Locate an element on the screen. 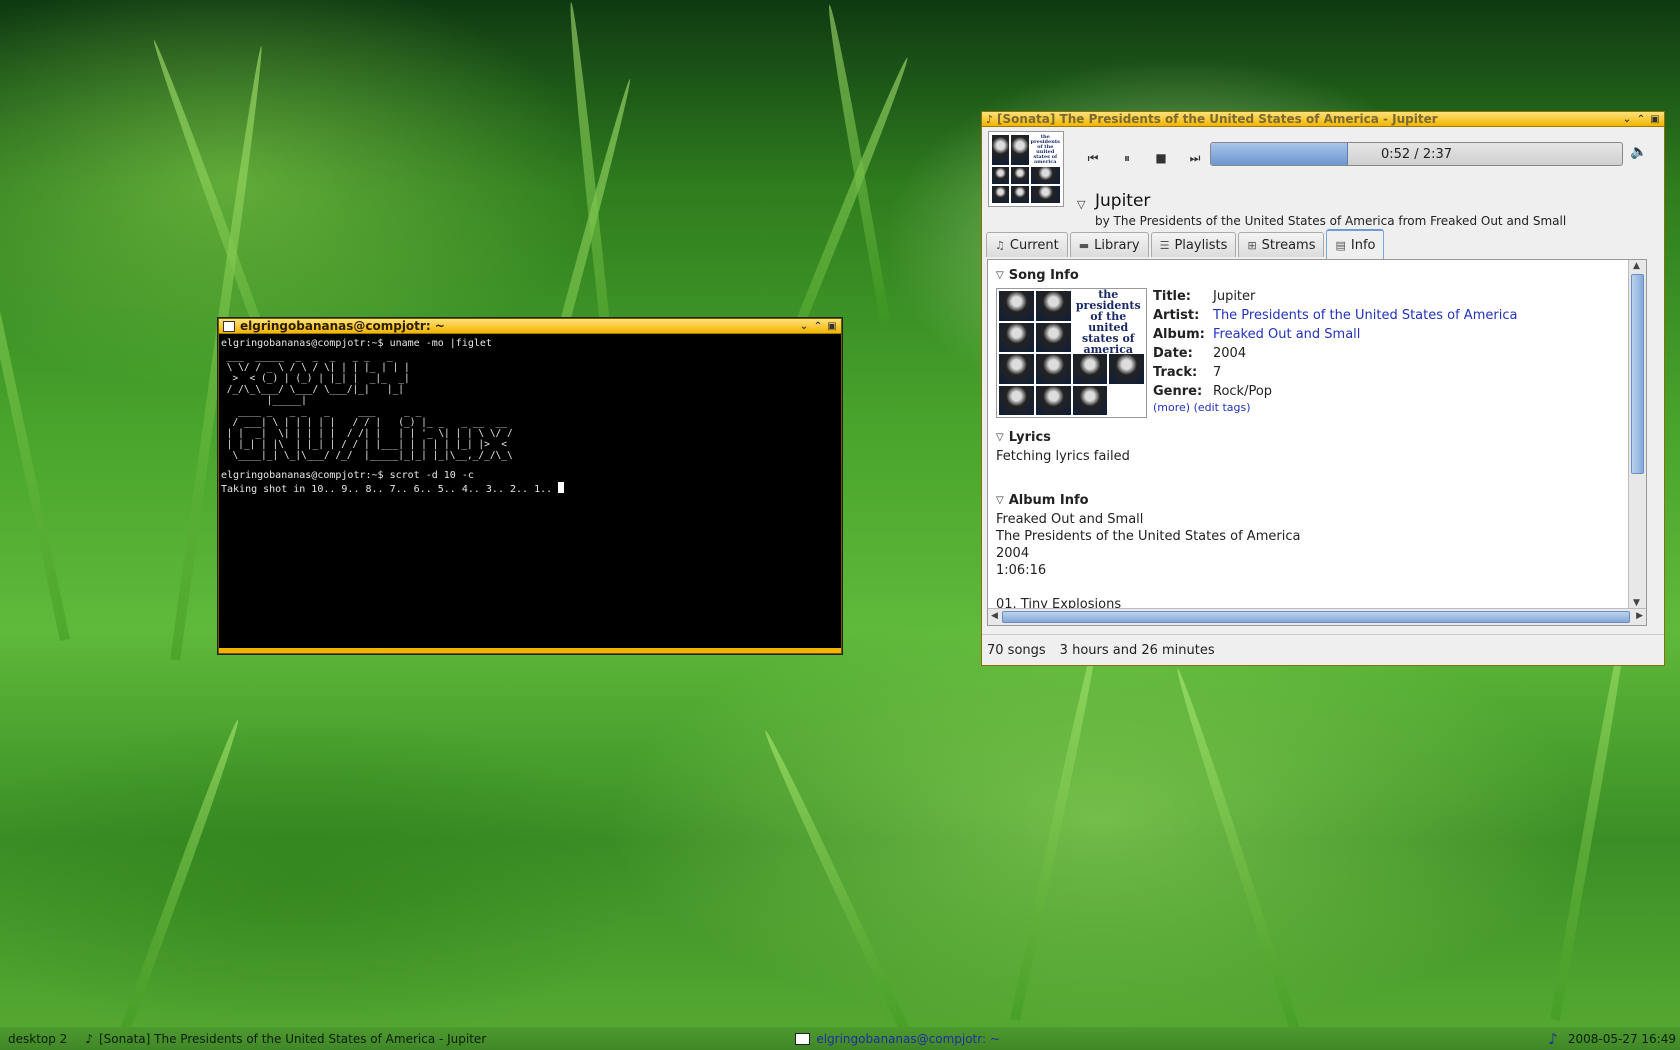  tray-music-note-icon: ♪ is located at coordinates (1553, 1039).